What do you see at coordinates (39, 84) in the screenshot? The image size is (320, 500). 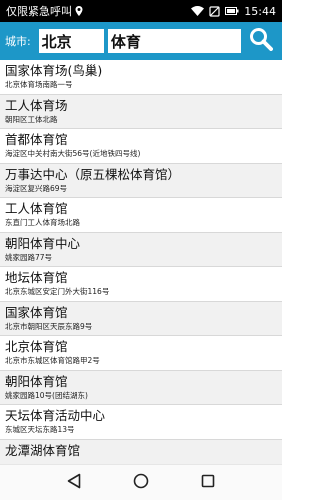 I see `result-address: 北京体育场南路一号` at bounding box center [39, 84].